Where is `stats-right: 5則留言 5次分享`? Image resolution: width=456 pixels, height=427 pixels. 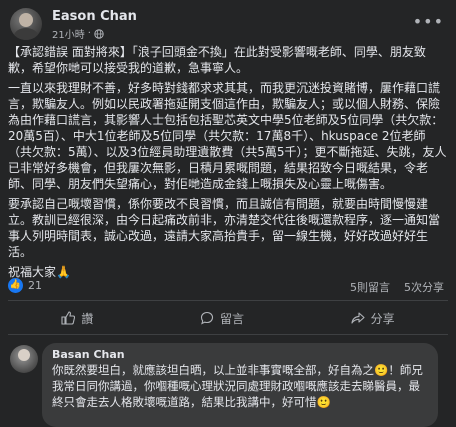
stats-right: 5則留言 5次分享 is located at coordinates (397, 287).